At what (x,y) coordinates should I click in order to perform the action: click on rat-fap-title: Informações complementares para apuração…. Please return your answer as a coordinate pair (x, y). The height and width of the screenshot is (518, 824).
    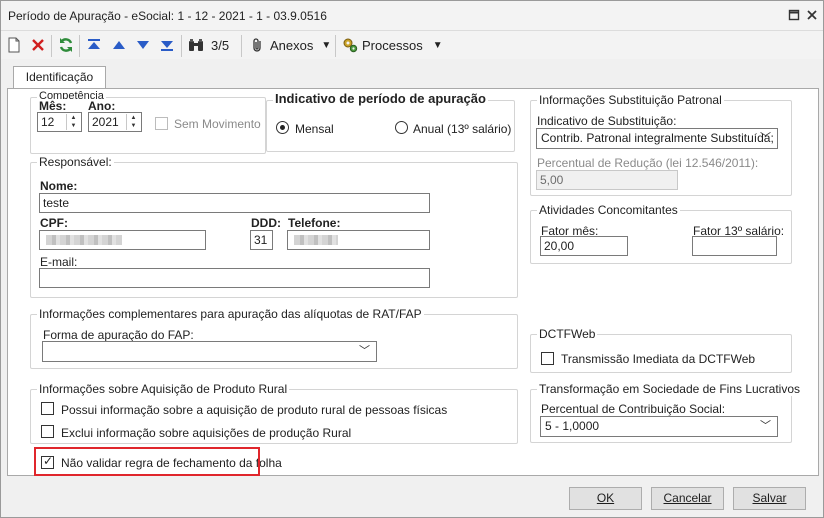
    Looking at the image, I should click on (230, 314).